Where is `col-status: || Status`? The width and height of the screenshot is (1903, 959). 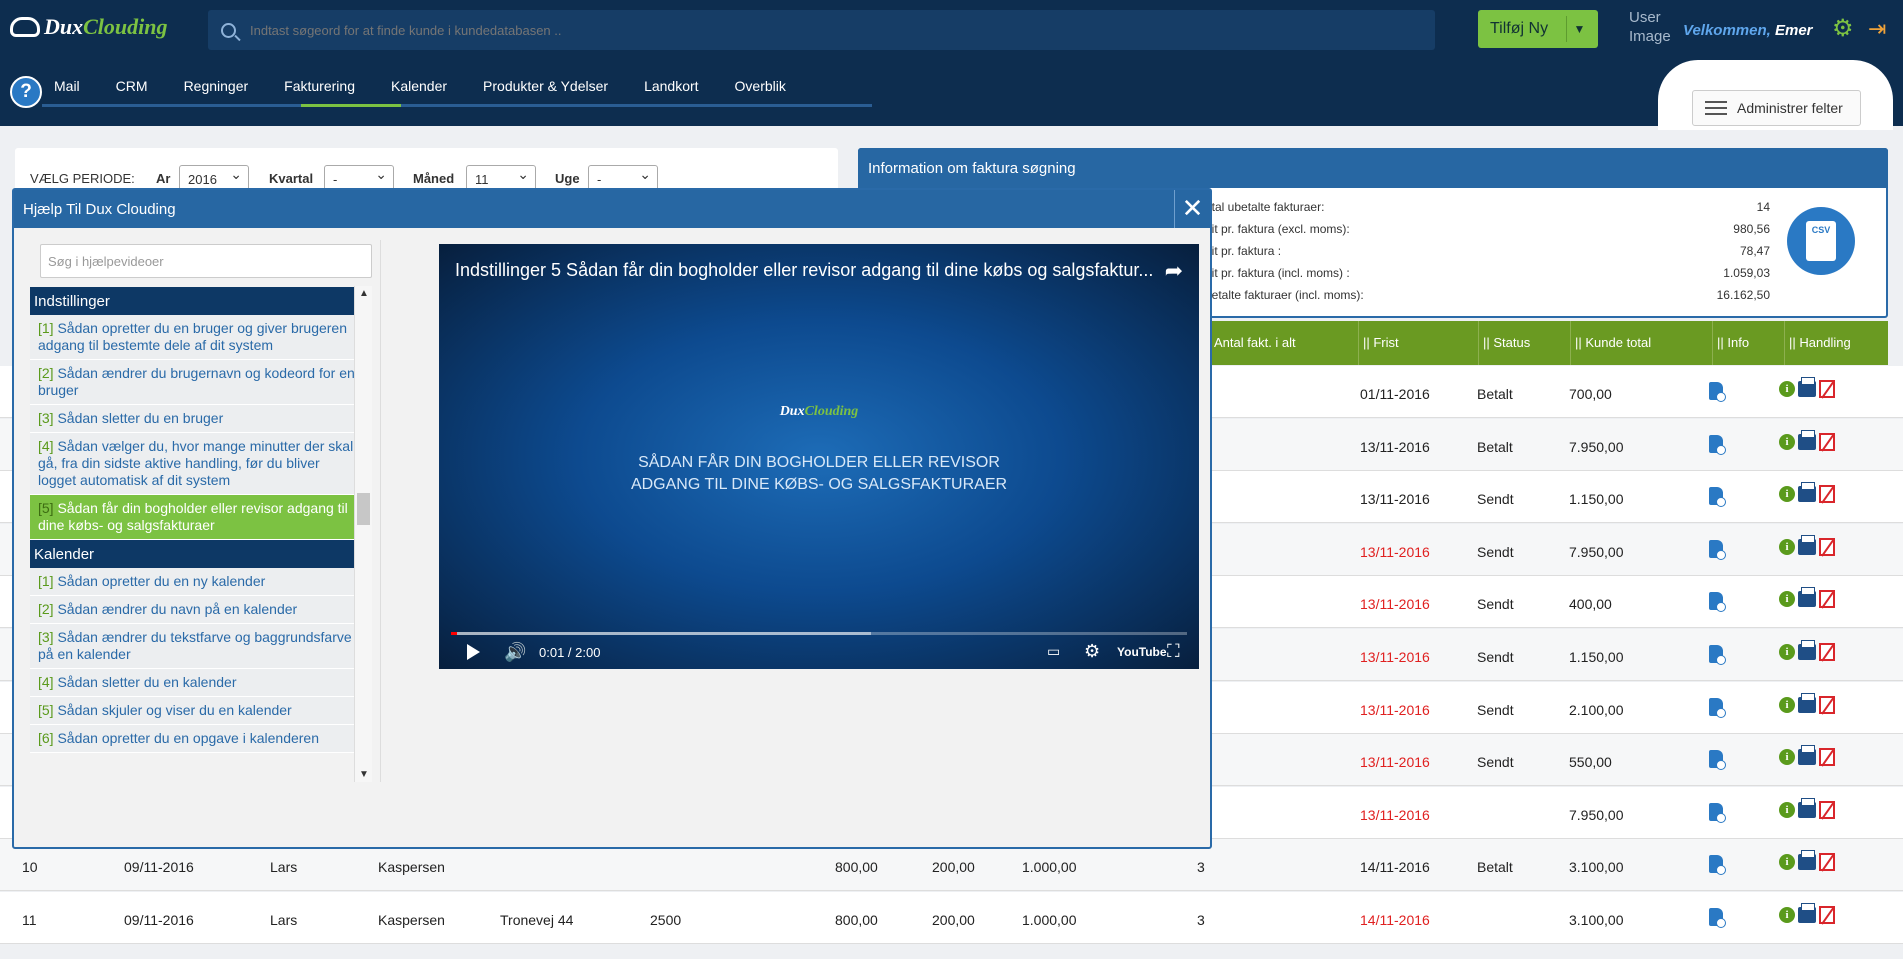
col-status: || Status is located at coordinates (1524, 343).